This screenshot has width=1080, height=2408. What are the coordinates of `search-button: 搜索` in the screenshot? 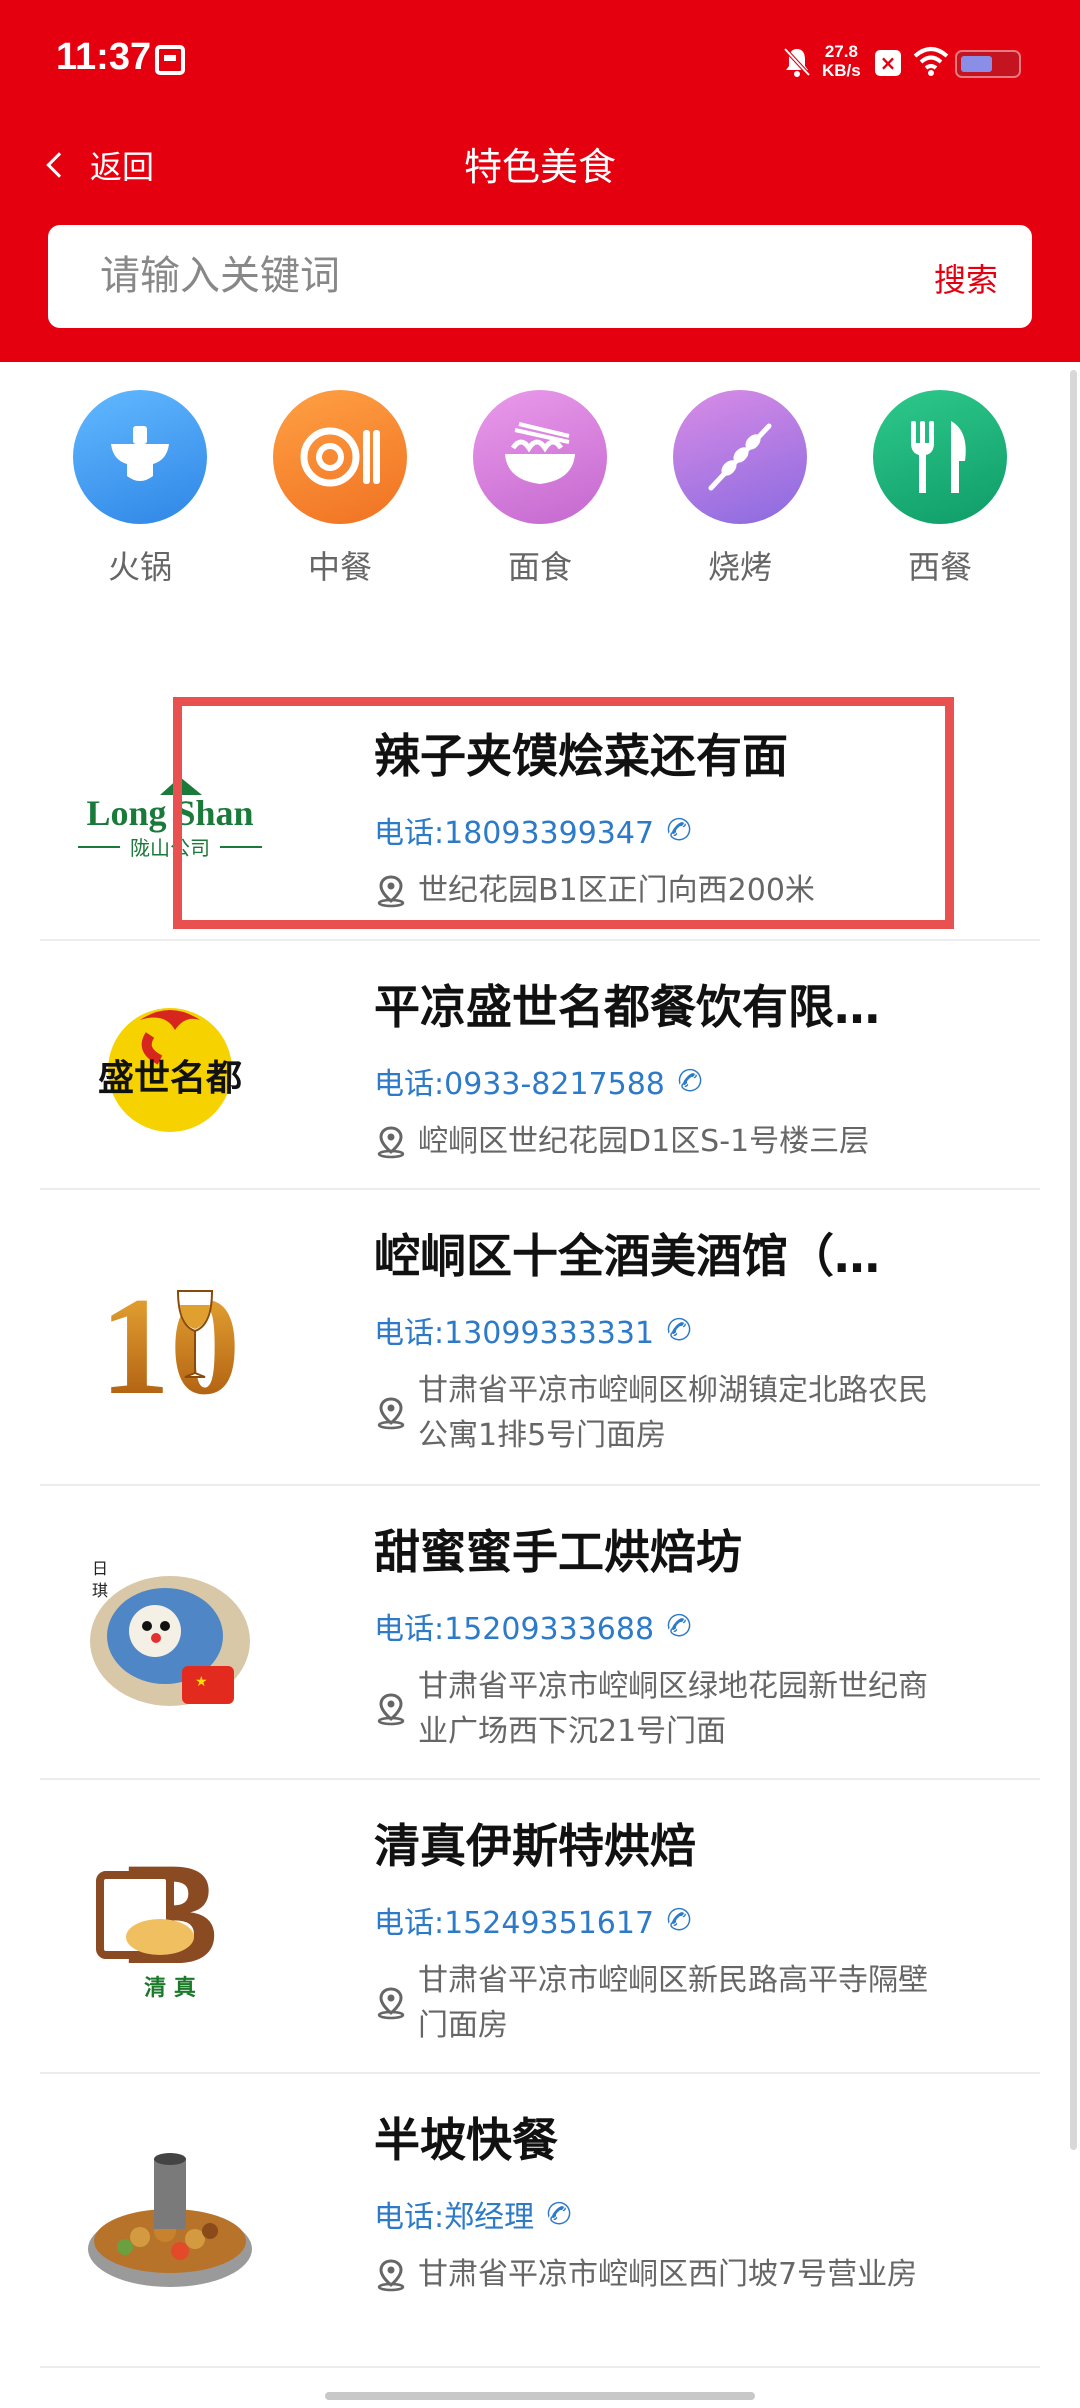 It's located at (966, 278).